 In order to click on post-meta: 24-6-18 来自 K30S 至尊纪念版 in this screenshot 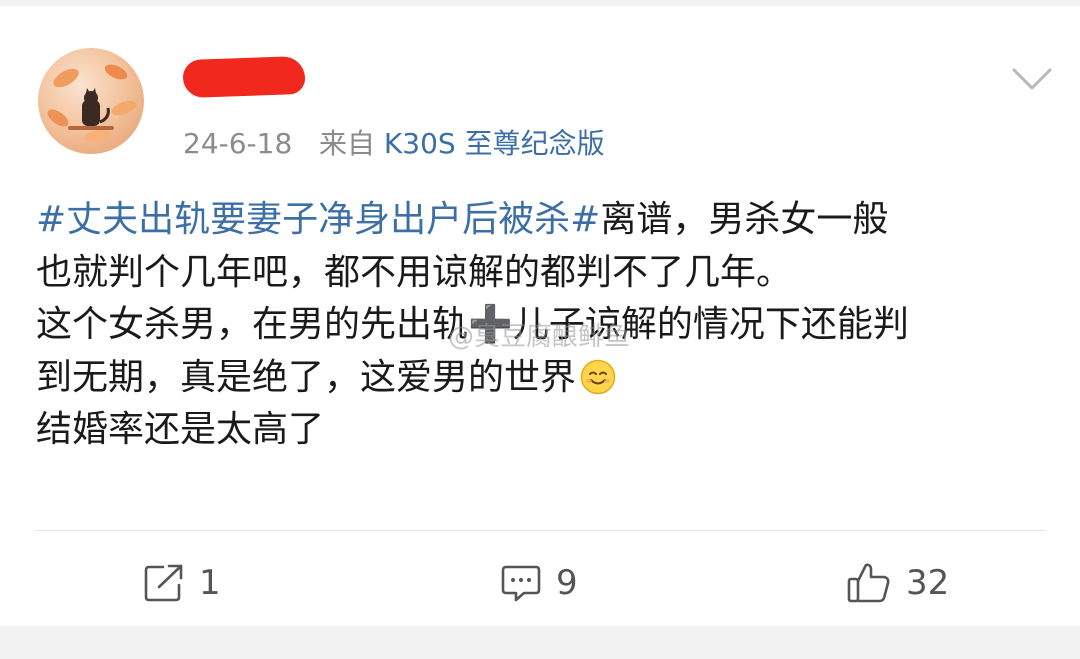, I will do `click(394, 144)`.